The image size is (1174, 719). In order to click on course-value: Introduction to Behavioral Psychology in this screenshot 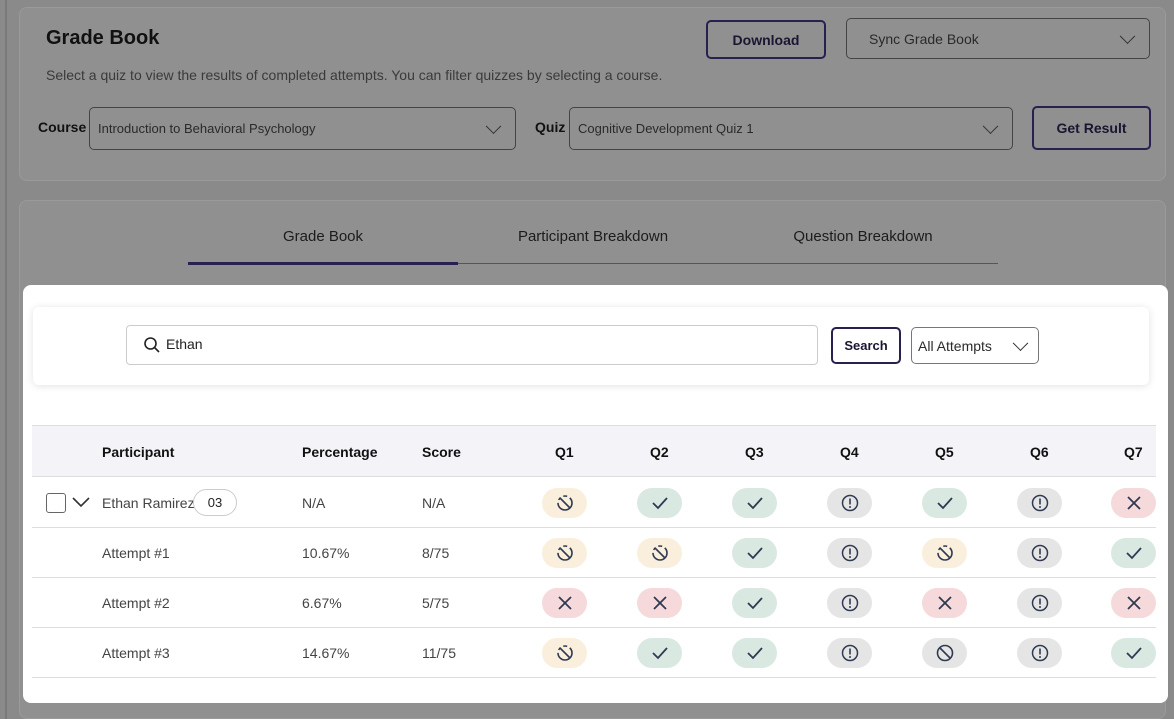, I will do `click(207, 128)`.